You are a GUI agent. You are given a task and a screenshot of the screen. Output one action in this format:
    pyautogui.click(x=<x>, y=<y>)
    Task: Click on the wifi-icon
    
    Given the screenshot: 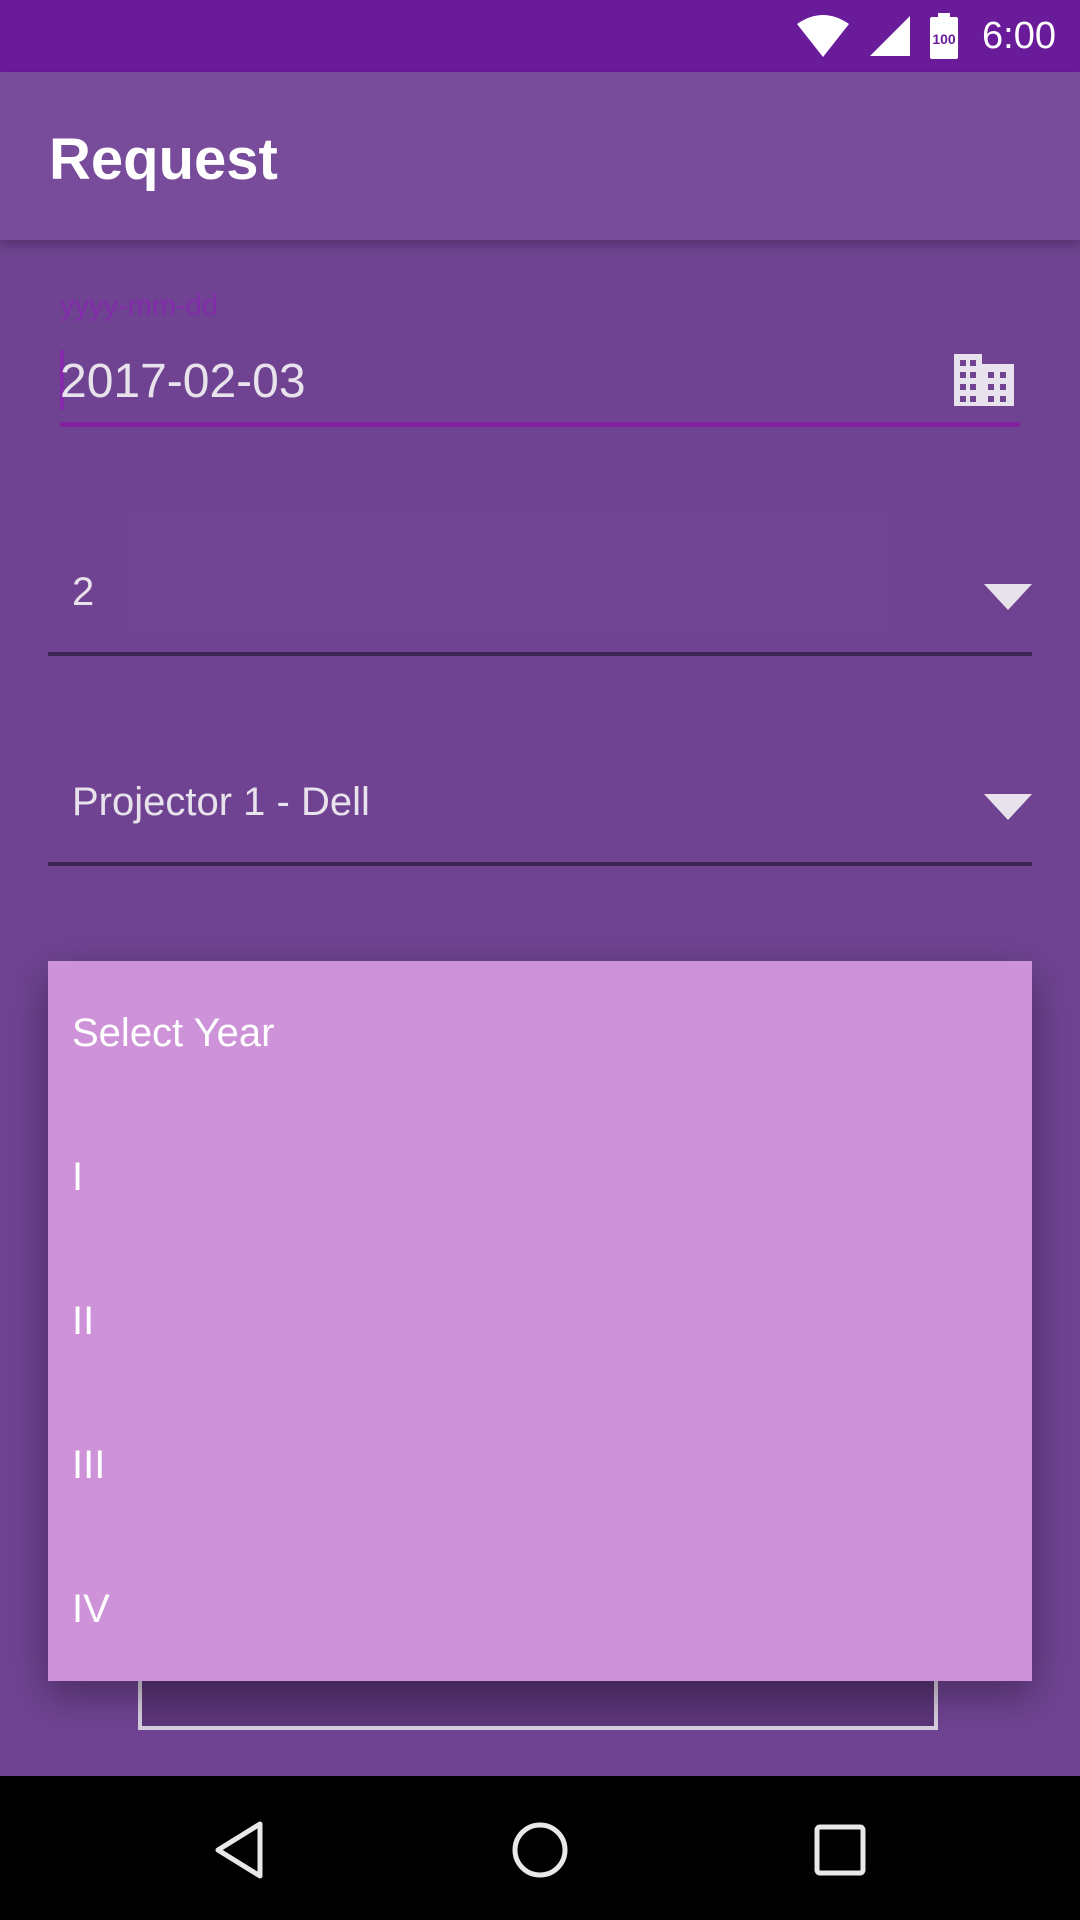 What is the action you would take?
    pyautogui.click(x=823, y=36)
    